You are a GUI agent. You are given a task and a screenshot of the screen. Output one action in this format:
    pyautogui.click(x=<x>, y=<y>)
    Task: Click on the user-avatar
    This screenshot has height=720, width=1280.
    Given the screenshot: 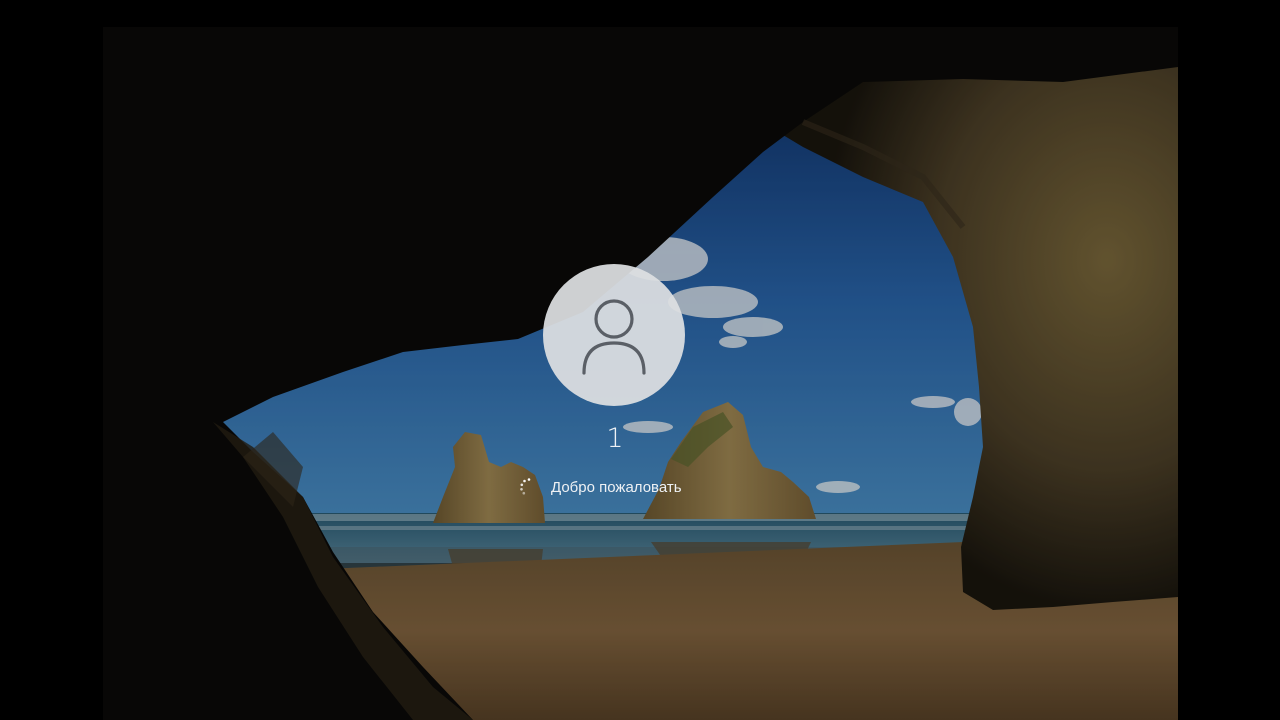 What is the action you would take?
    pyautogui.click(x=614, y=335)
    